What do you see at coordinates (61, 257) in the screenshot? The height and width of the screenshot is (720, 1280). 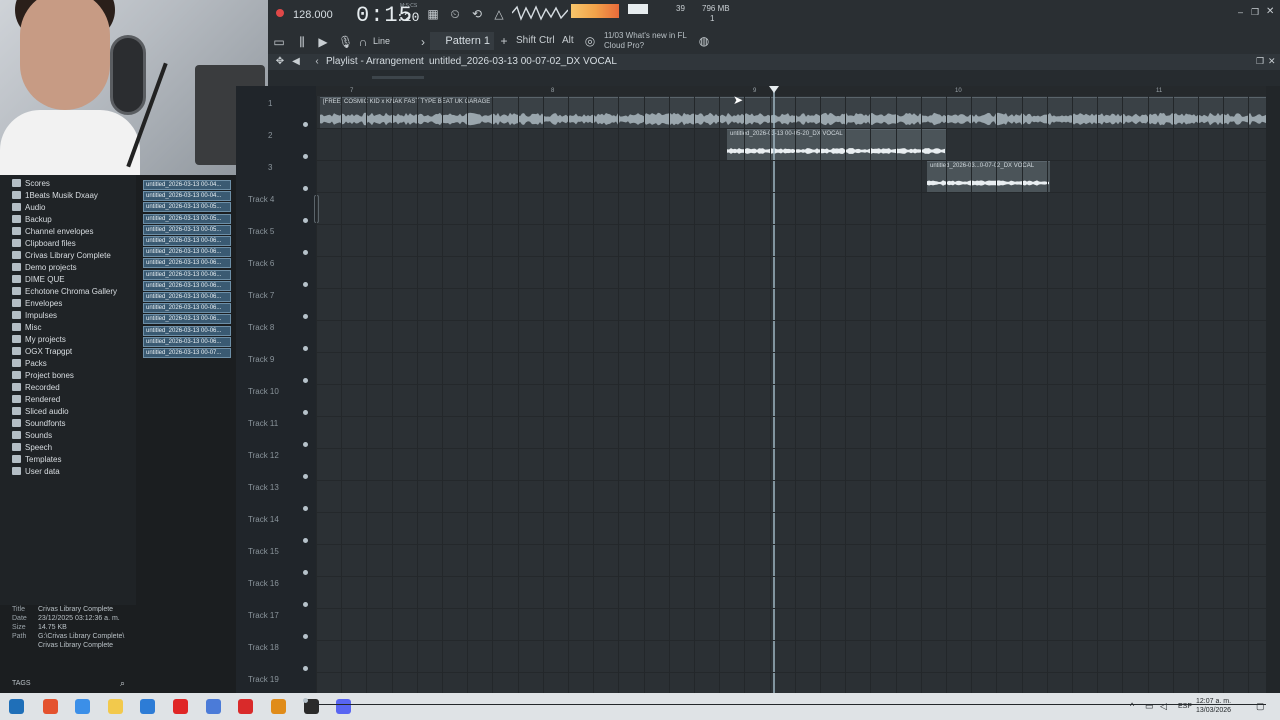 I see `browser-folder: Crivas Library Complete` at bounding box center [61, 257].